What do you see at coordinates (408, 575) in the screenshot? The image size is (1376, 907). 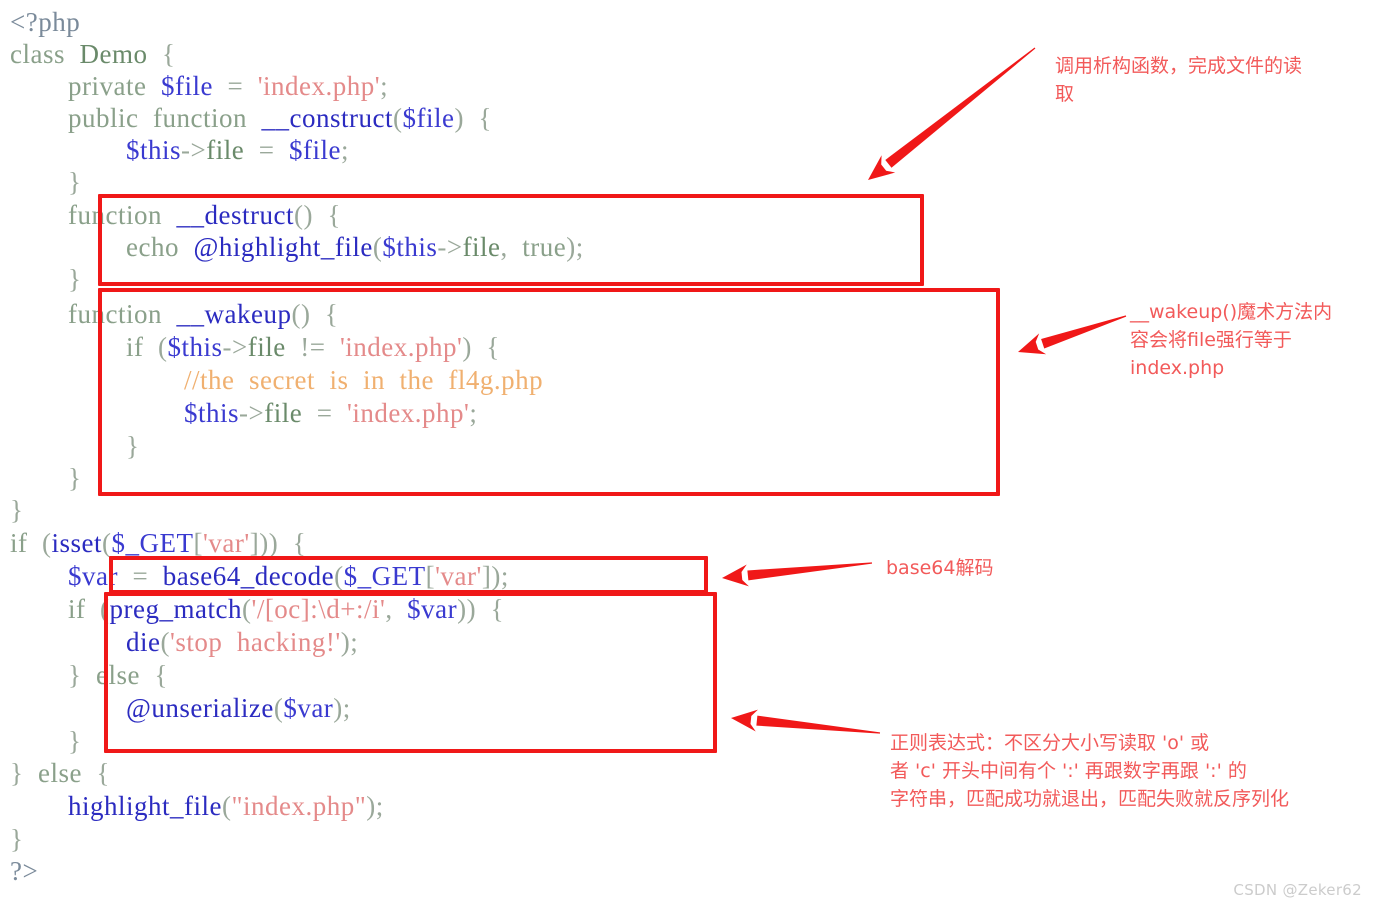 I see `base64-decode-box` at bounding box center [408, 575].